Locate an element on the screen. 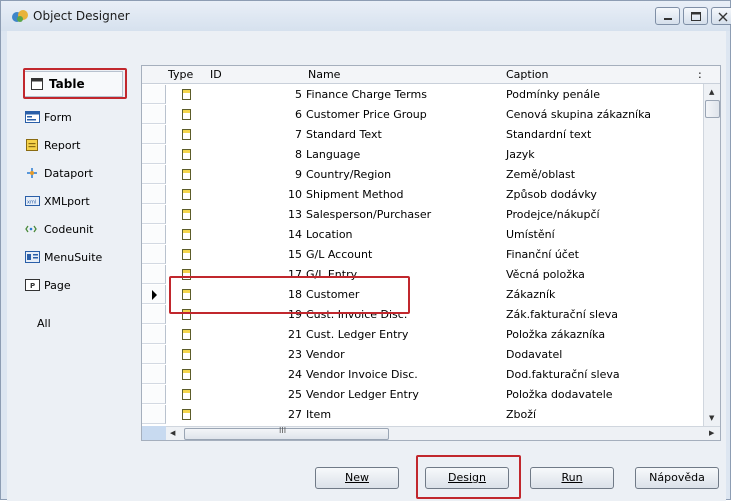 The height and width of the screenshot is (501, 731). scroll-left-icon: ◀ is located at coordinates (172, 433).